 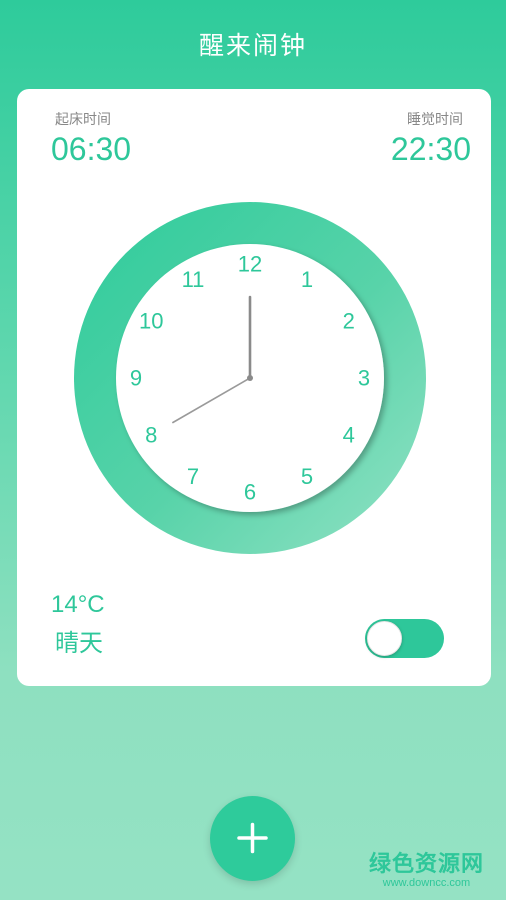 What do you see at coordinates (136, 378) in the screenshot?
I see `clock-numeral-9: 9` at bounding box center [136, 378].